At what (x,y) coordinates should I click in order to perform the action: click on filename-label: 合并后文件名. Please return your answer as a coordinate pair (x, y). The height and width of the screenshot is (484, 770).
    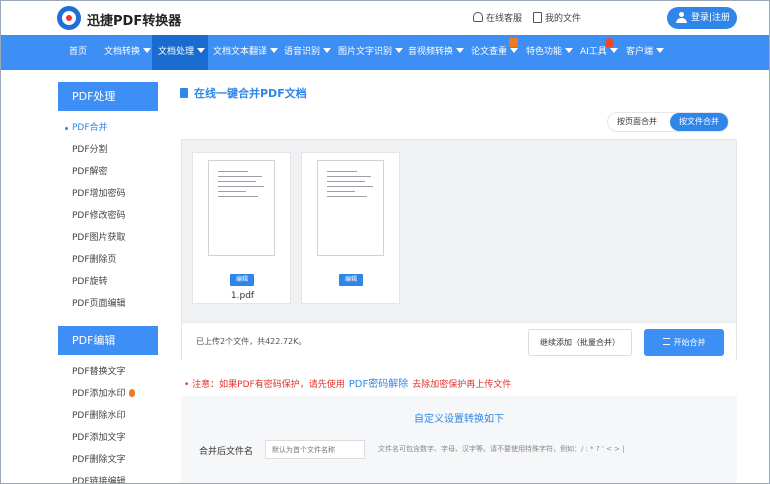
    Looking at the image, I should click on (226, 452).